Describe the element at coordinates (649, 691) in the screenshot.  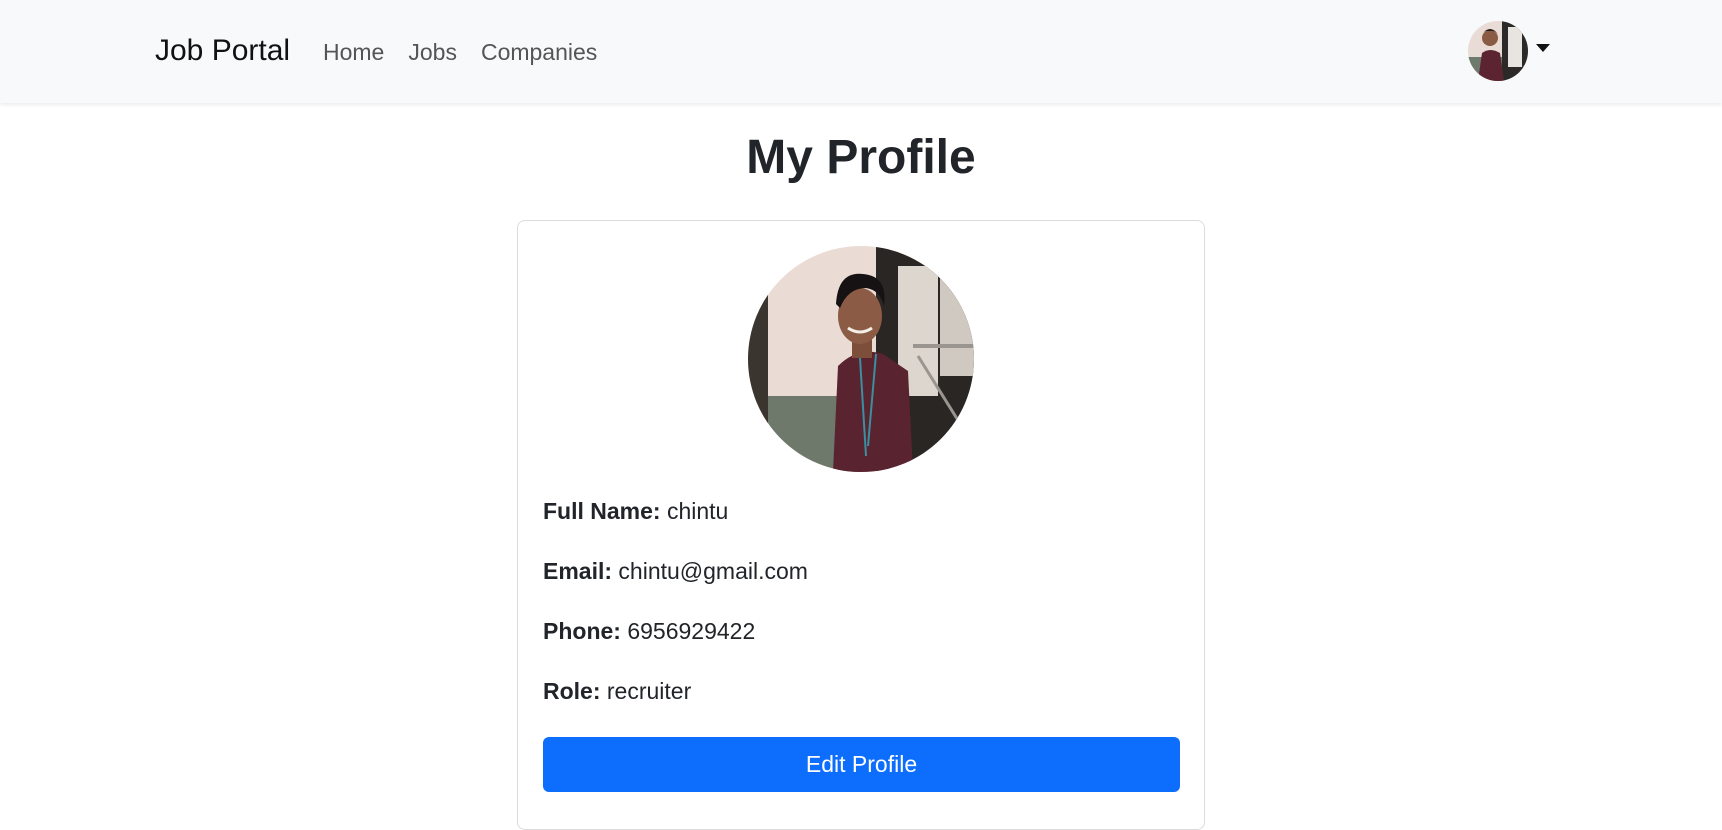
I see `role-value: recruiter` at that location.